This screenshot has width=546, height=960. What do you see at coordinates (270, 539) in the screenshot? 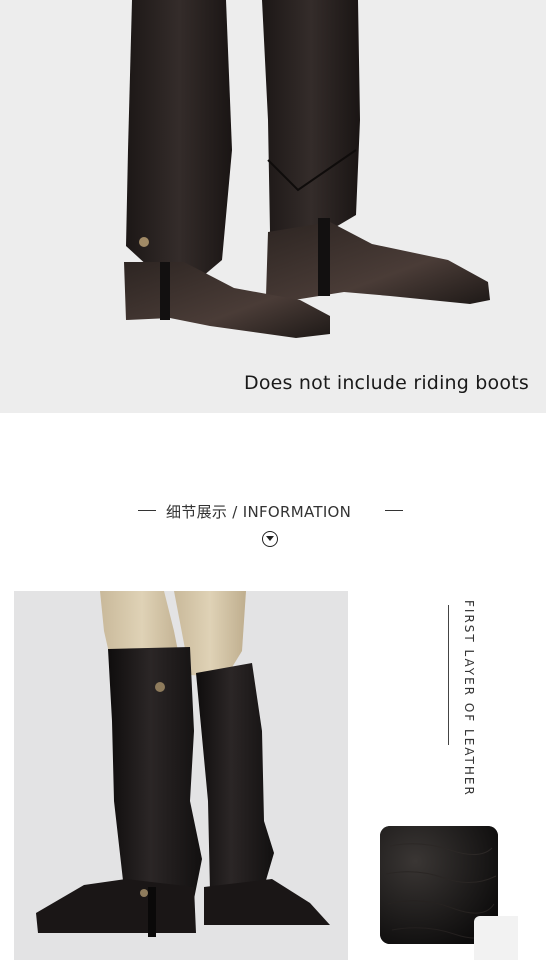
I see `chevron-down-circle-icon` at bounding box center [270, 539].